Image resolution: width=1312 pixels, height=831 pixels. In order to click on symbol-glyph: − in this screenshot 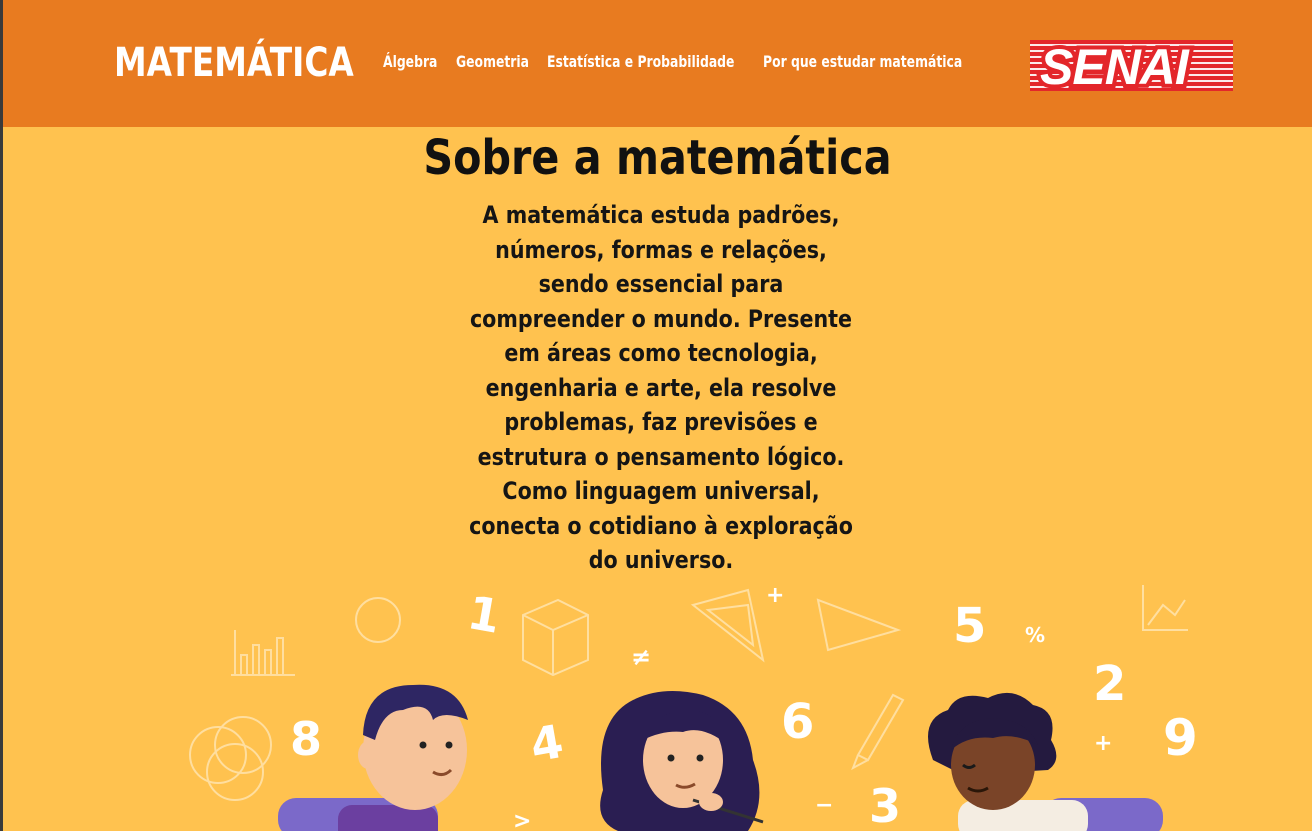, I will do `click(824, 805)`.